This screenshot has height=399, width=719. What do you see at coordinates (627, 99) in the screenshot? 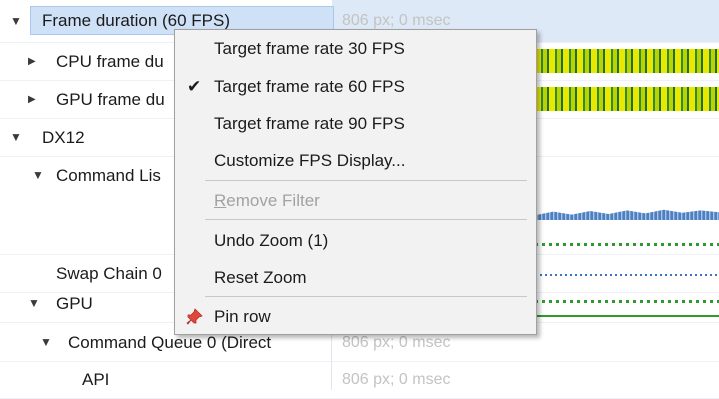
I see `gpu-frame-bars` at bounding box center [627, 99].